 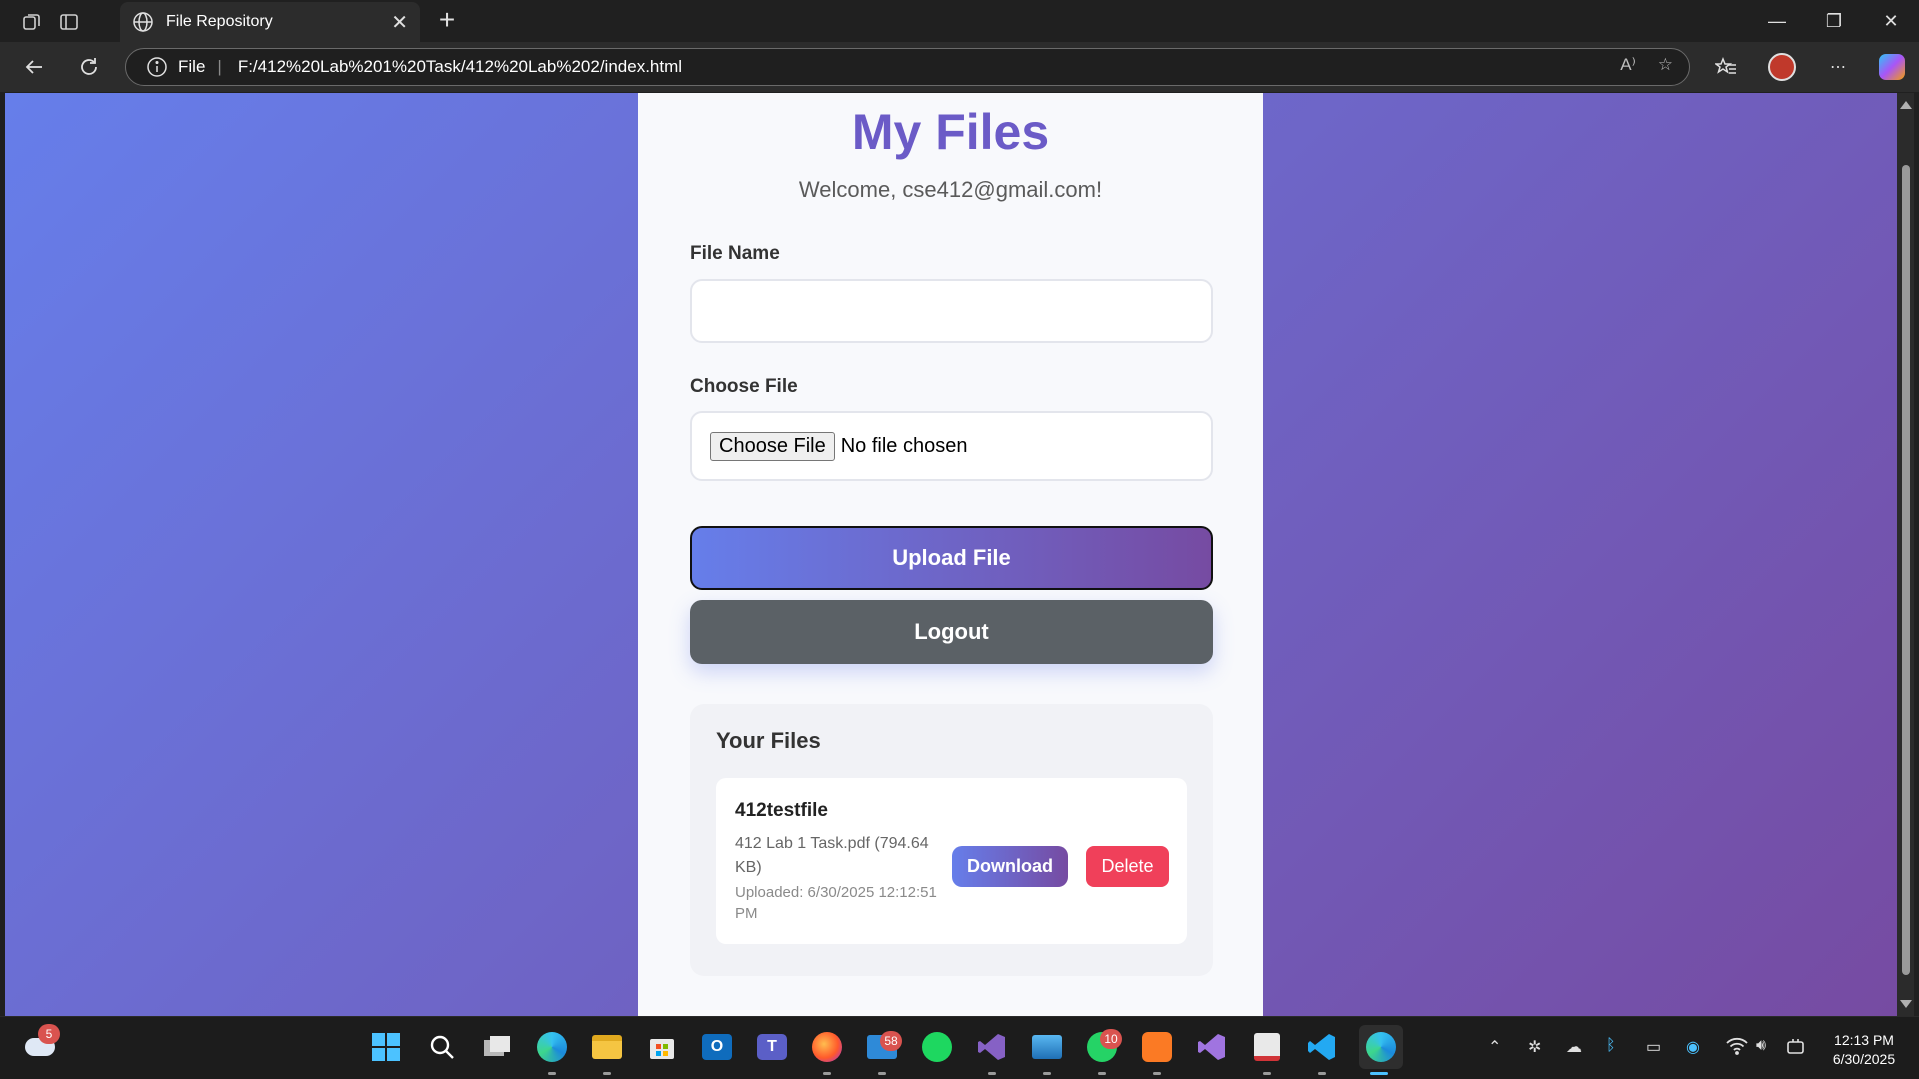 What do you see at coordinates (950, 132) in the screenshot?
I see `page-title: My Files` at bounding box center [950, 132].